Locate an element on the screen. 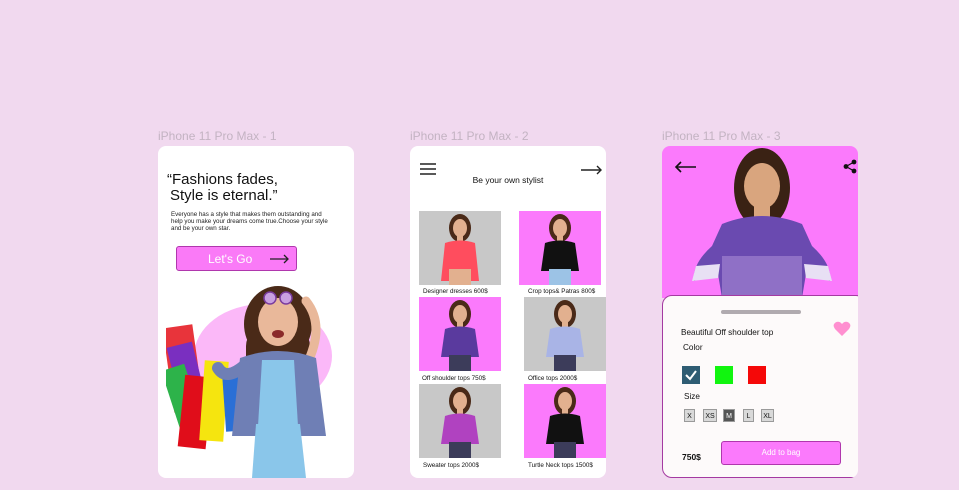 The width and height of the screenshot is (959, 490). color-swatch-teal is located at coordinates (691, 375).